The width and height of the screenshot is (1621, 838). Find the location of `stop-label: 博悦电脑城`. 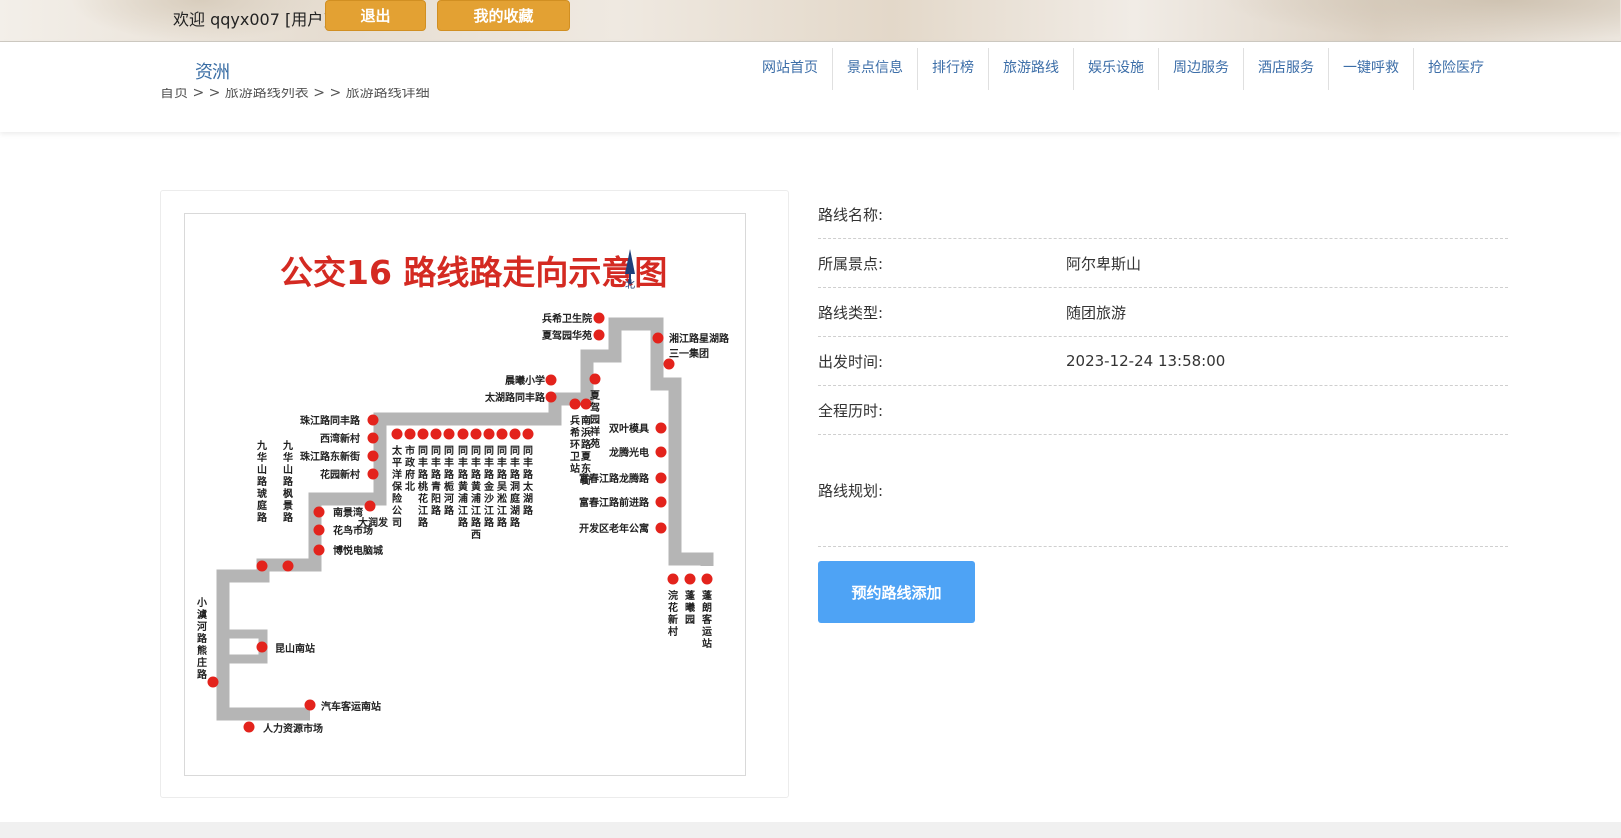

stop-label: 博悦电脑城 is located at coordinates (358, 550).